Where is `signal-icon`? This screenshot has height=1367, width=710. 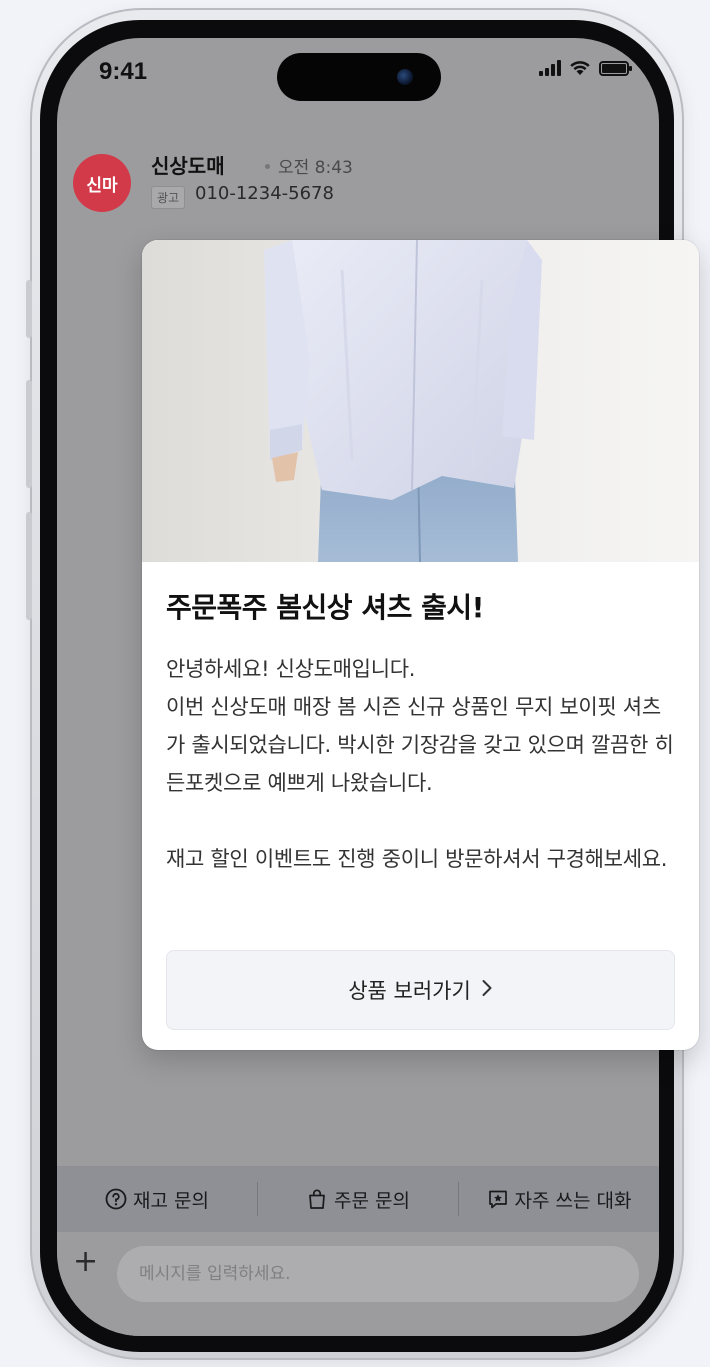 signal-icon is located at coordinates (550, 68).